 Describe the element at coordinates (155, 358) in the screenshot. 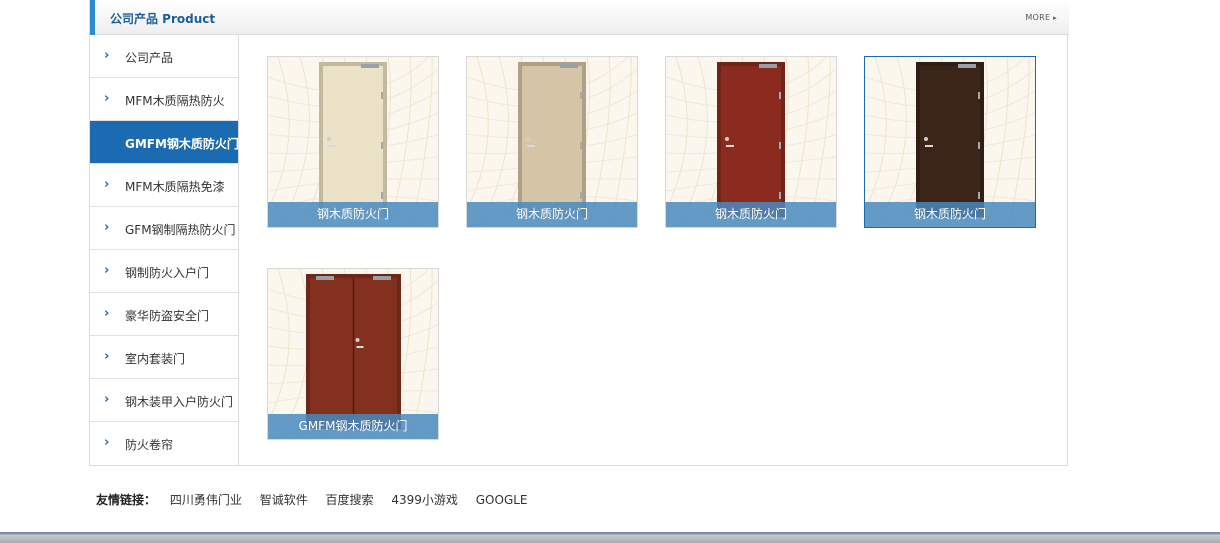

I see `sidebar-item-label: 室内套装门` at that location.